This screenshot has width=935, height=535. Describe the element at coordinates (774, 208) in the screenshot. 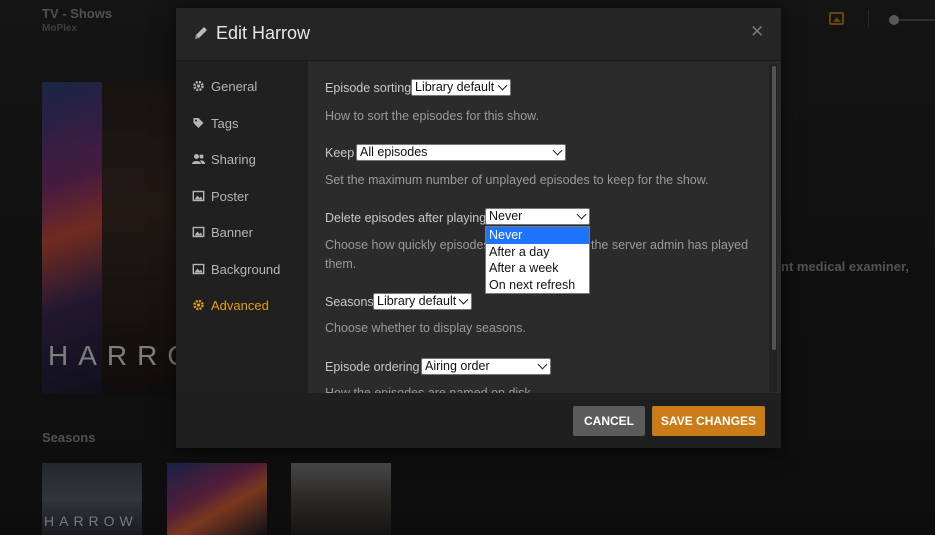

I see `scrollbar-thumb` at that location.